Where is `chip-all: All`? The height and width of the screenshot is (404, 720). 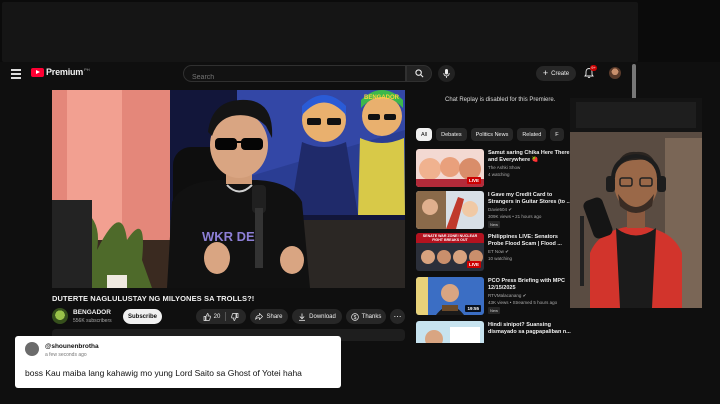 chip-all: All is located at coordinates (424, 134).